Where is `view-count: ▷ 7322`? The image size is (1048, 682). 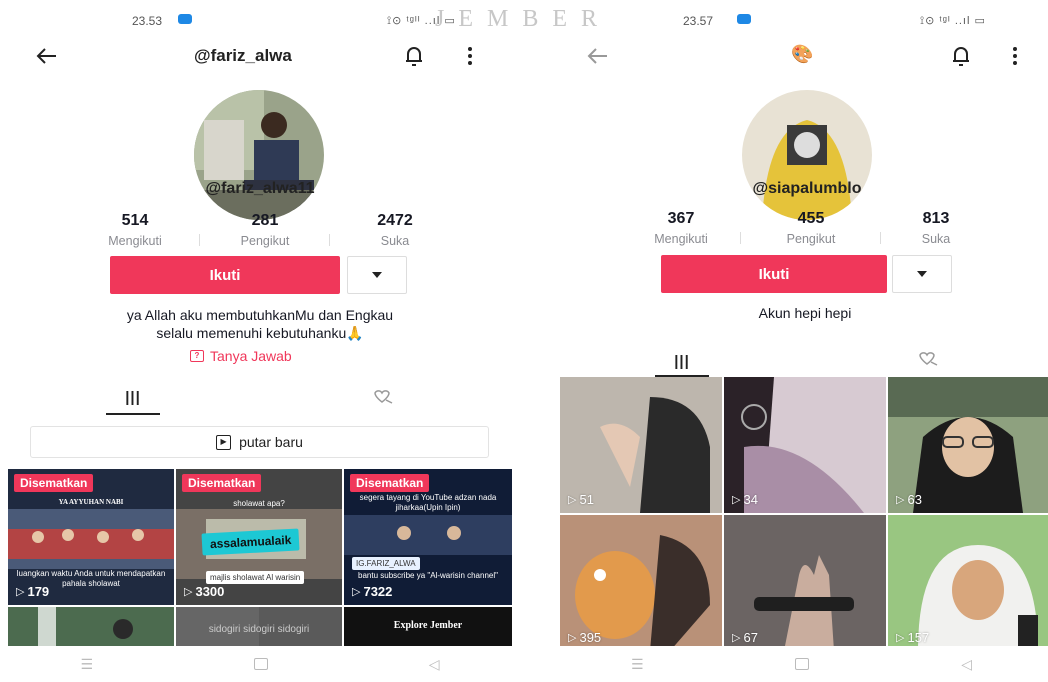 view-count: ▷ 7322 is located at coordinates (372, 591).